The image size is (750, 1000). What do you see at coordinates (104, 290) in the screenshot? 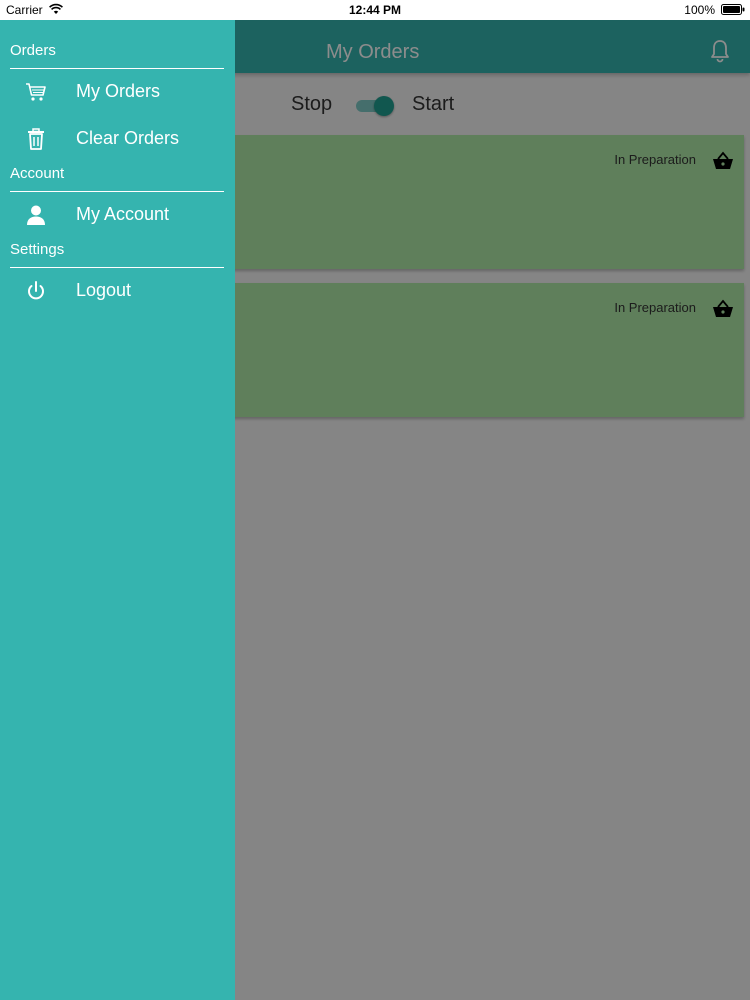
I see `drawer-item-label: Logout` at bounding box center [104, 290].